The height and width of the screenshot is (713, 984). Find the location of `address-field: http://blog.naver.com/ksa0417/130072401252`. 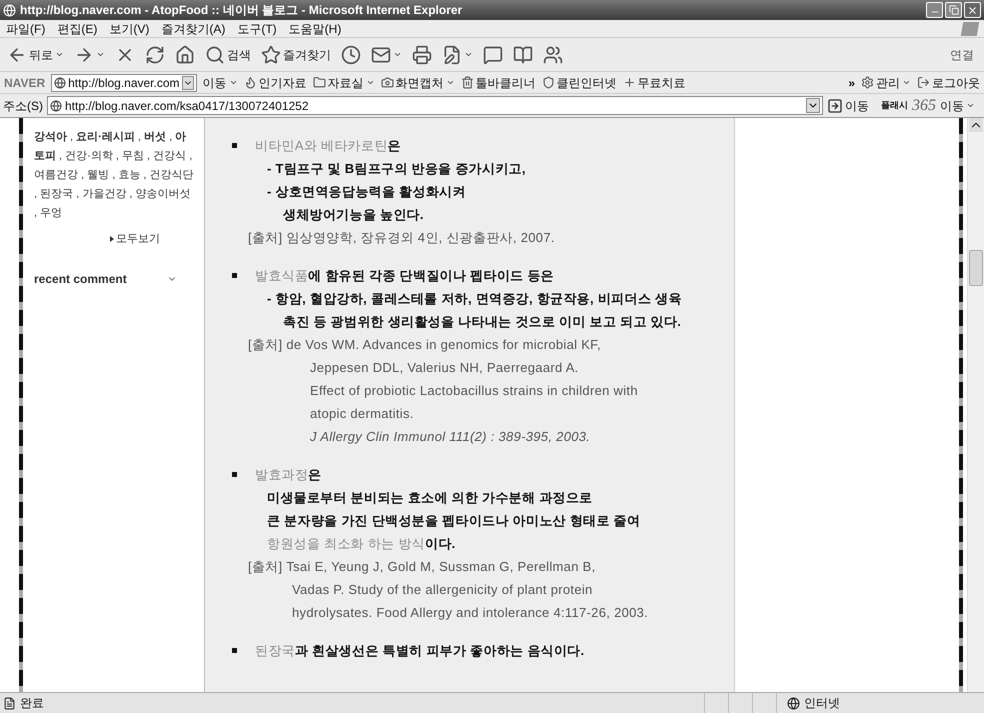

address-field: http://blog.naver.com/ksa0417/130072401252 is located at coordinates (435, 105).